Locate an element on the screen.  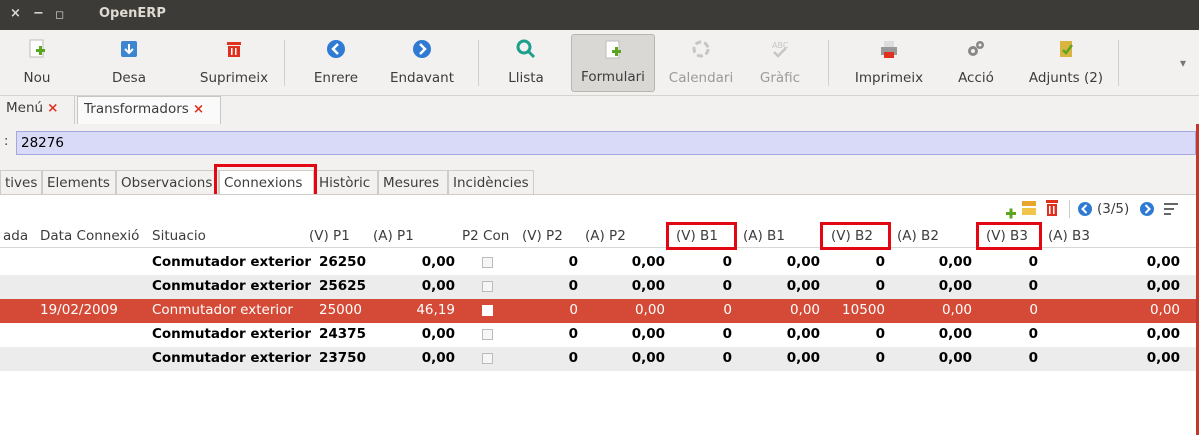
highlight-vb2-column is located at coordinates (855, 236).